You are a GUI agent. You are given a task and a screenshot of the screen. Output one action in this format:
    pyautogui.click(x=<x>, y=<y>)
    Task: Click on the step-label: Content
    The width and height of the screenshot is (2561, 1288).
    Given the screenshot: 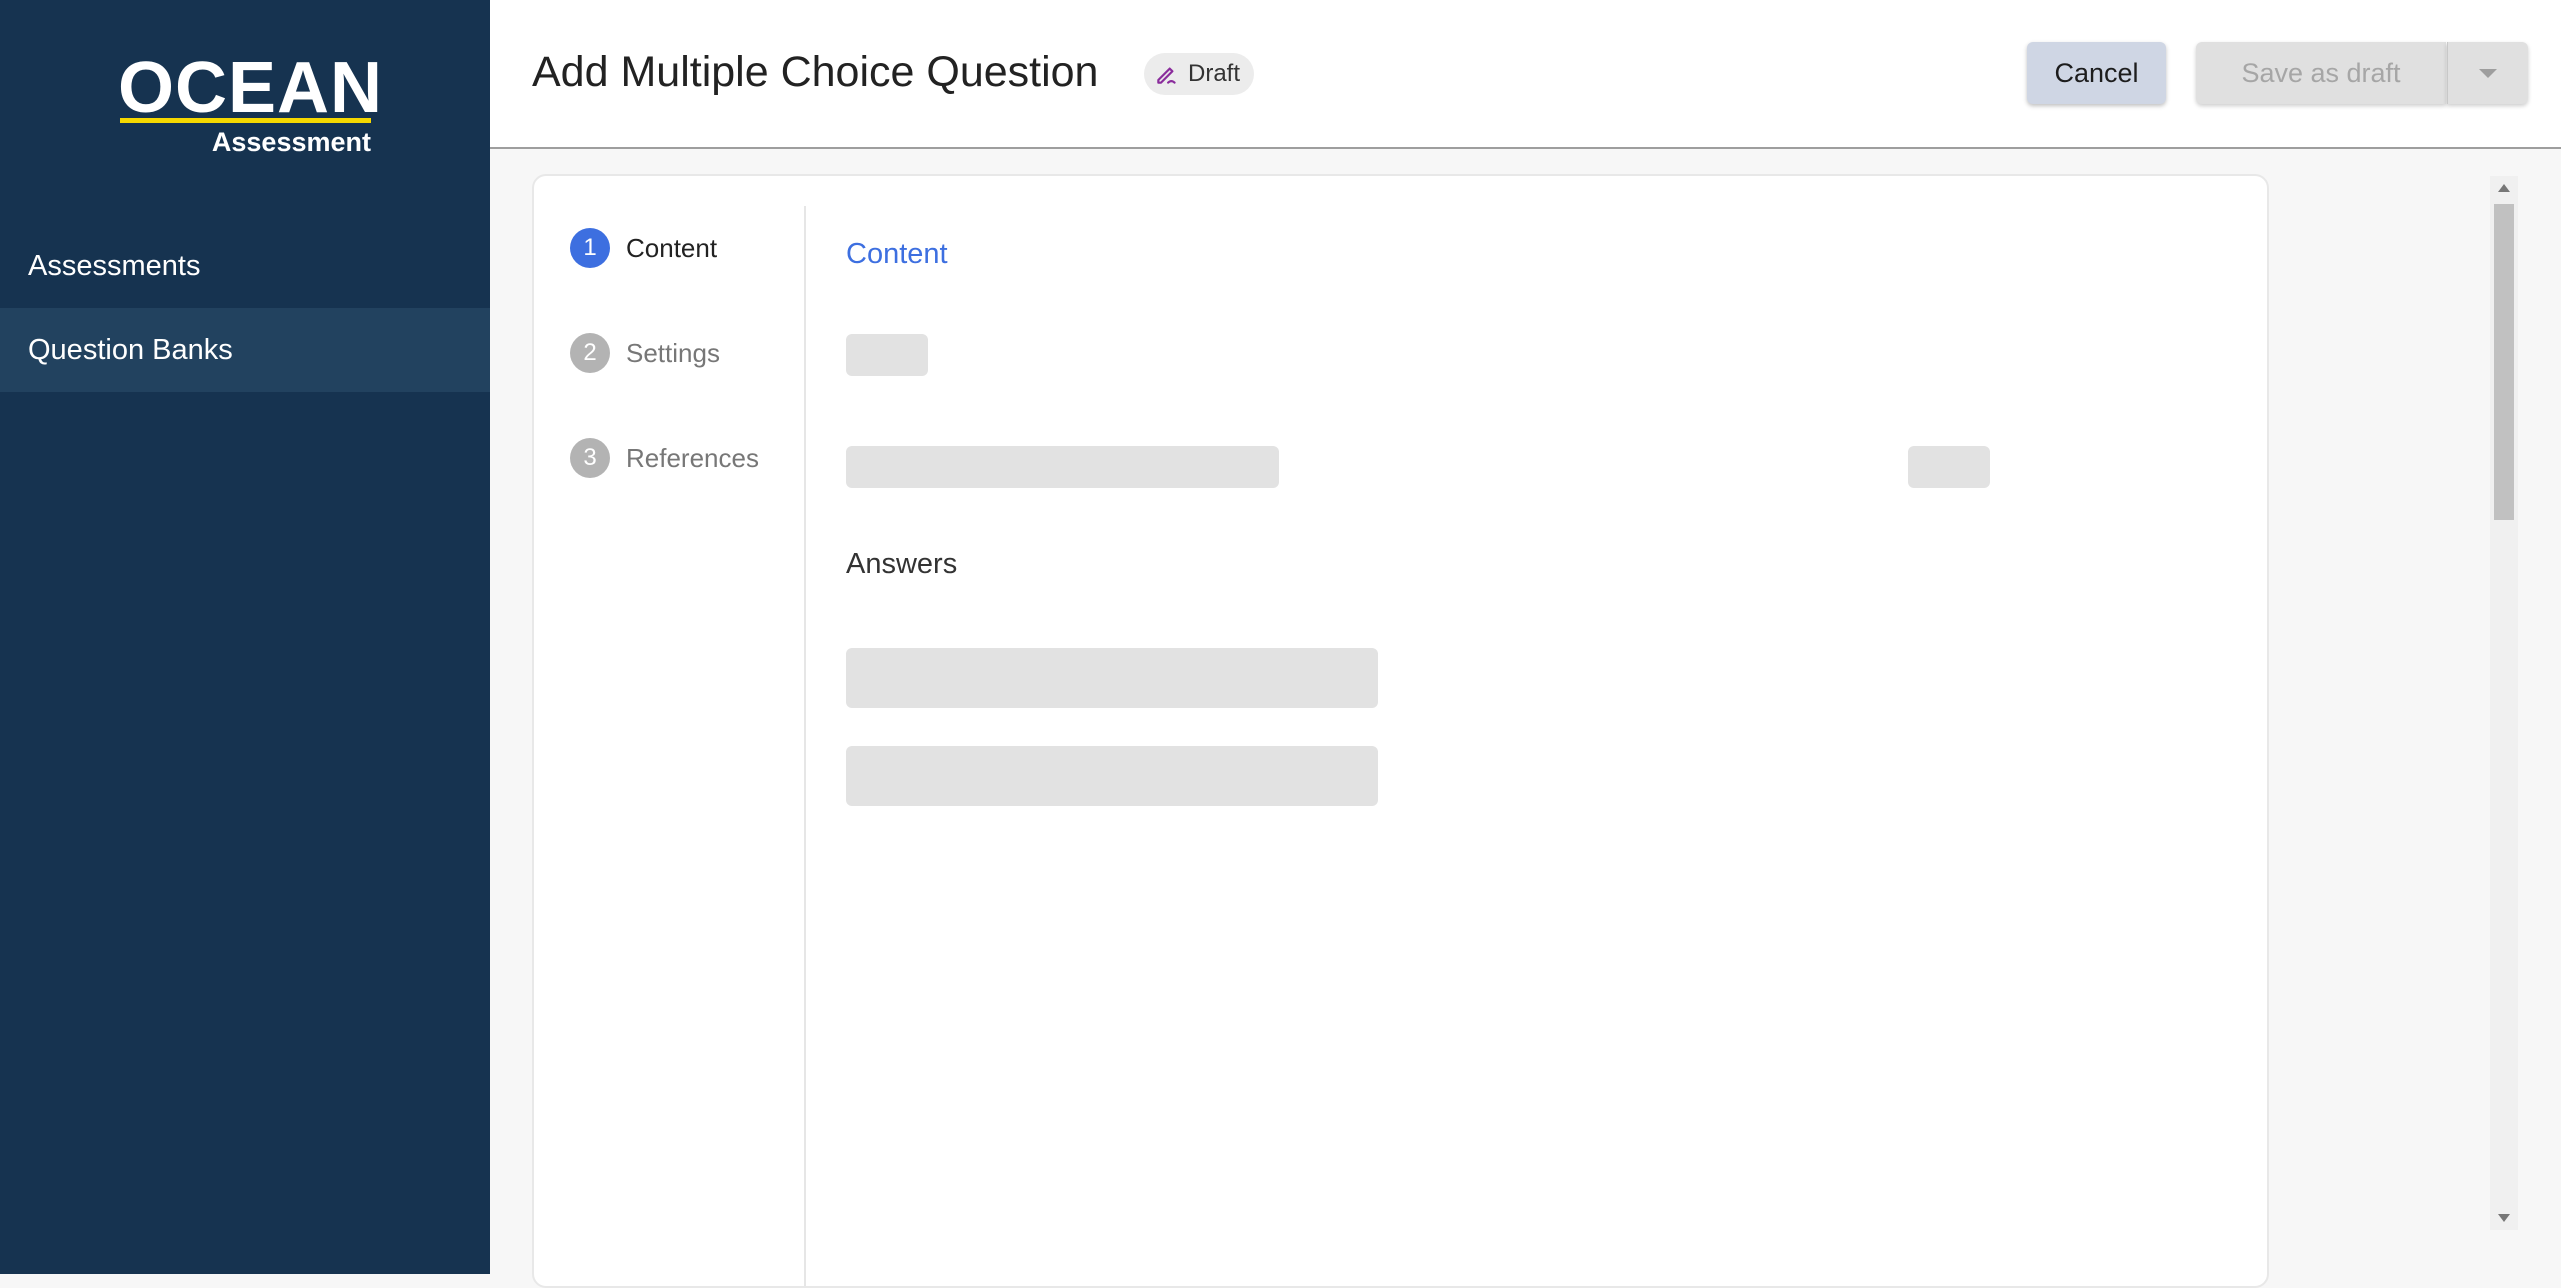 What is the action you would take?
    pyautogui.click(x=672, y=247)
    